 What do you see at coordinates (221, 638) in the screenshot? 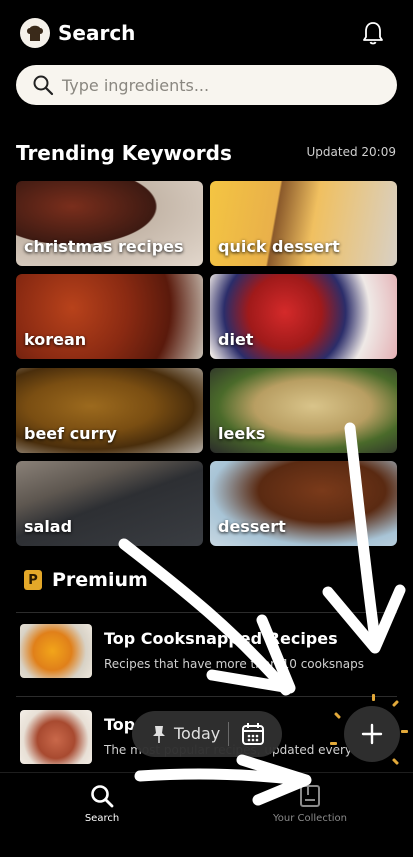
I see `premium-card-title: Top Cooksnapped Recipes` at bounding box center [221, 638].